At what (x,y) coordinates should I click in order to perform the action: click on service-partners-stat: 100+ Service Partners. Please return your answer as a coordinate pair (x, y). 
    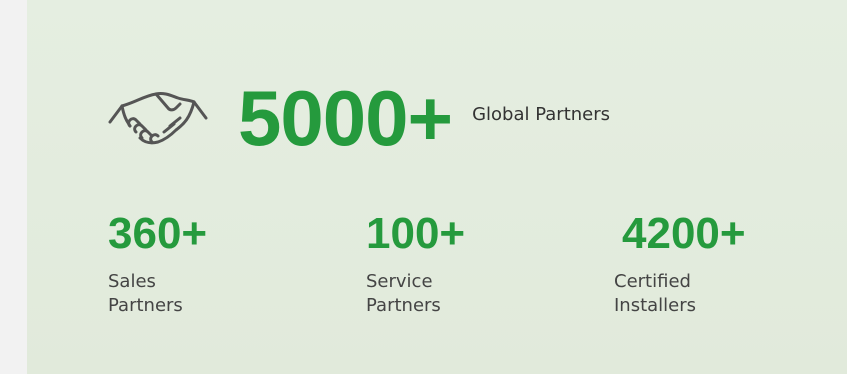
    Looking at the image, I should click on (415, 265).